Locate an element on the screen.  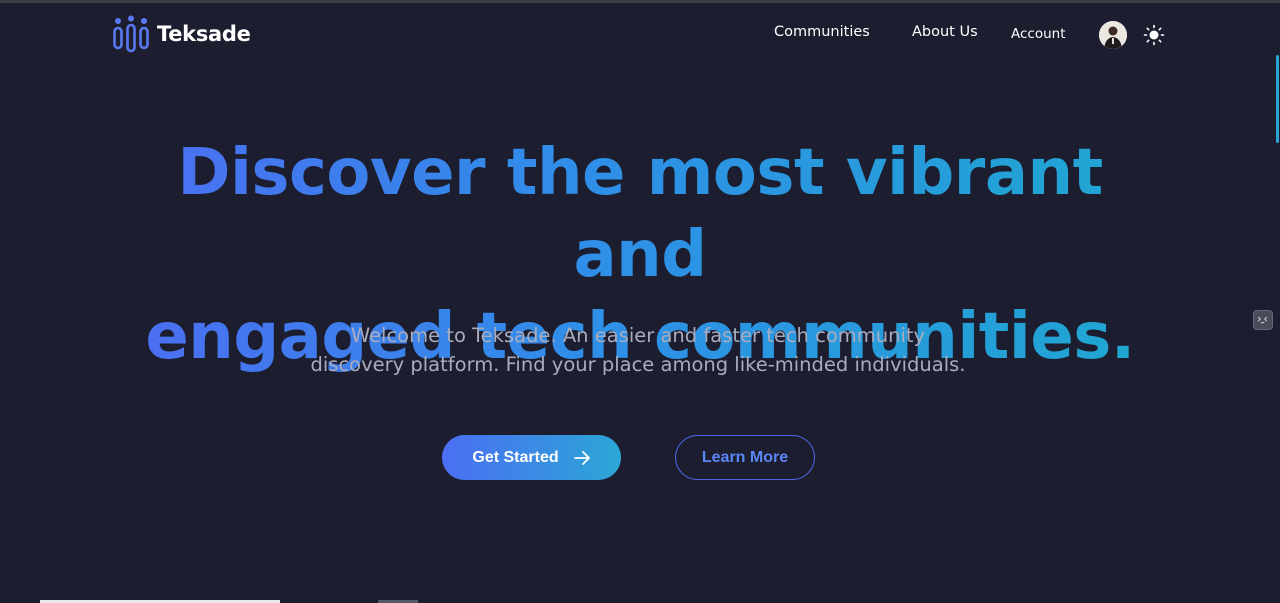
get-started-label: Get Started is located at coordinates (515, 457).